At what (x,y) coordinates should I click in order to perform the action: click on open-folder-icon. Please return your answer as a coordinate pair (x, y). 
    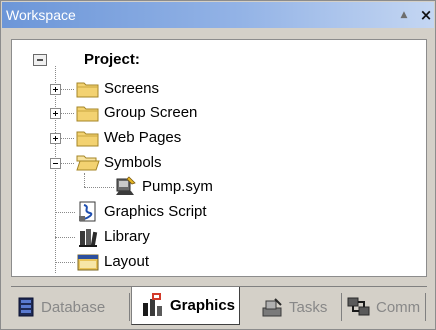
    Looking at the image, I should click on (88, 163).